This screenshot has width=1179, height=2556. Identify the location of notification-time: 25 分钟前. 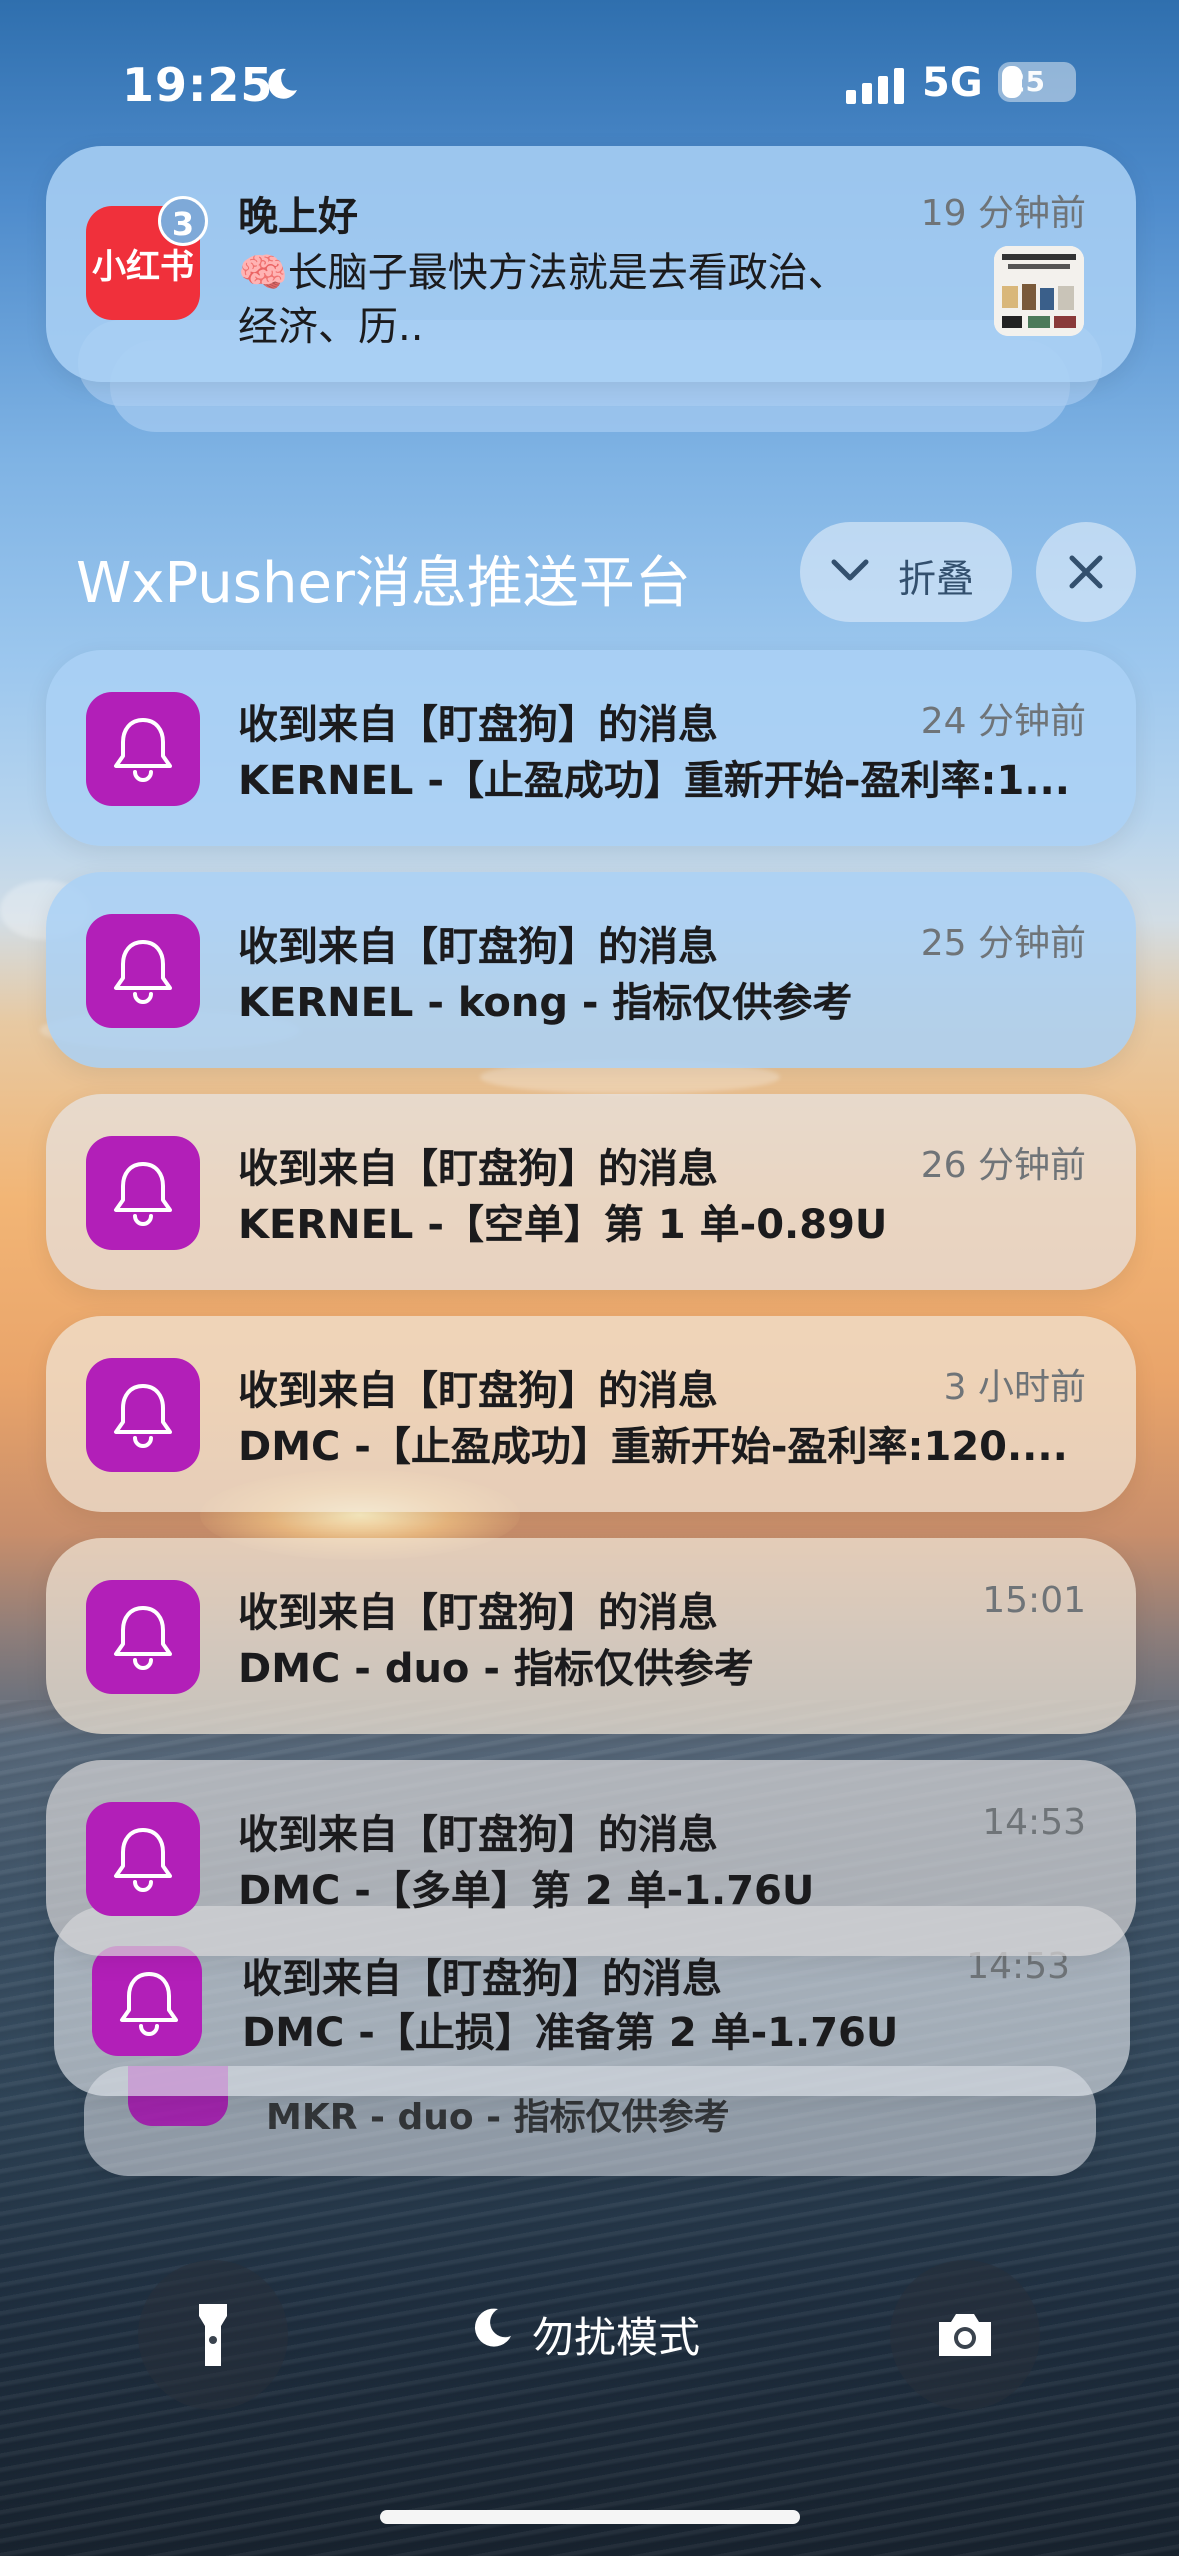
(1003, 943).